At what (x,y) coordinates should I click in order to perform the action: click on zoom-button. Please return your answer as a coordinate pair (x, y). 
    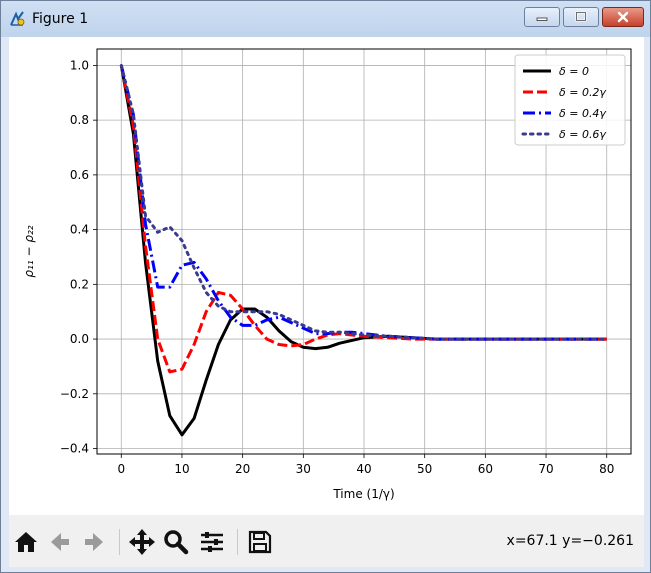
    Looking at the image, I should click on (176, 542).